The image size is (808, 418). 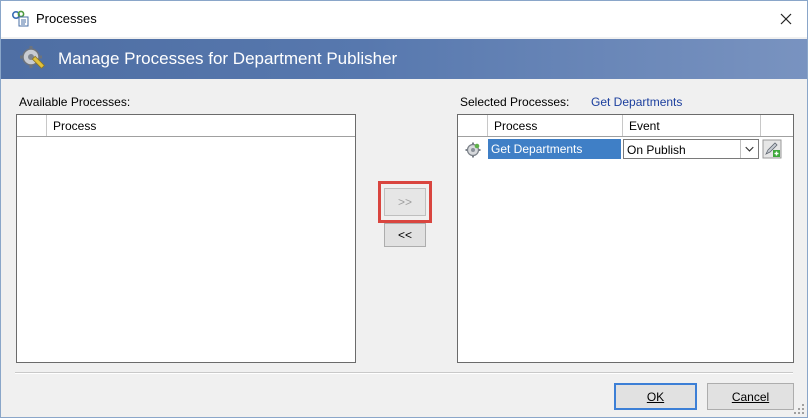 What do you see at coordinates (691, 149) in the screenshot?
I see `event-dropdown: On Publish` at bounding box center [691, 149].